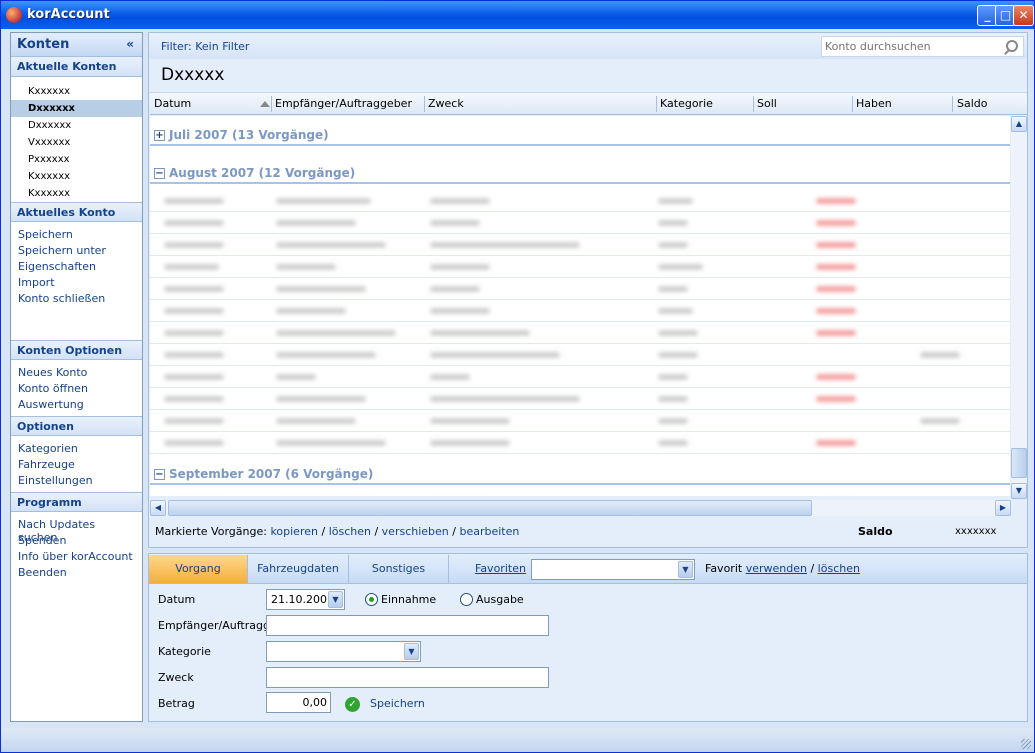 Image resolution: width=1035 pixels, height=753 pixels. I want to click on purpose-field, so click(407, 677).